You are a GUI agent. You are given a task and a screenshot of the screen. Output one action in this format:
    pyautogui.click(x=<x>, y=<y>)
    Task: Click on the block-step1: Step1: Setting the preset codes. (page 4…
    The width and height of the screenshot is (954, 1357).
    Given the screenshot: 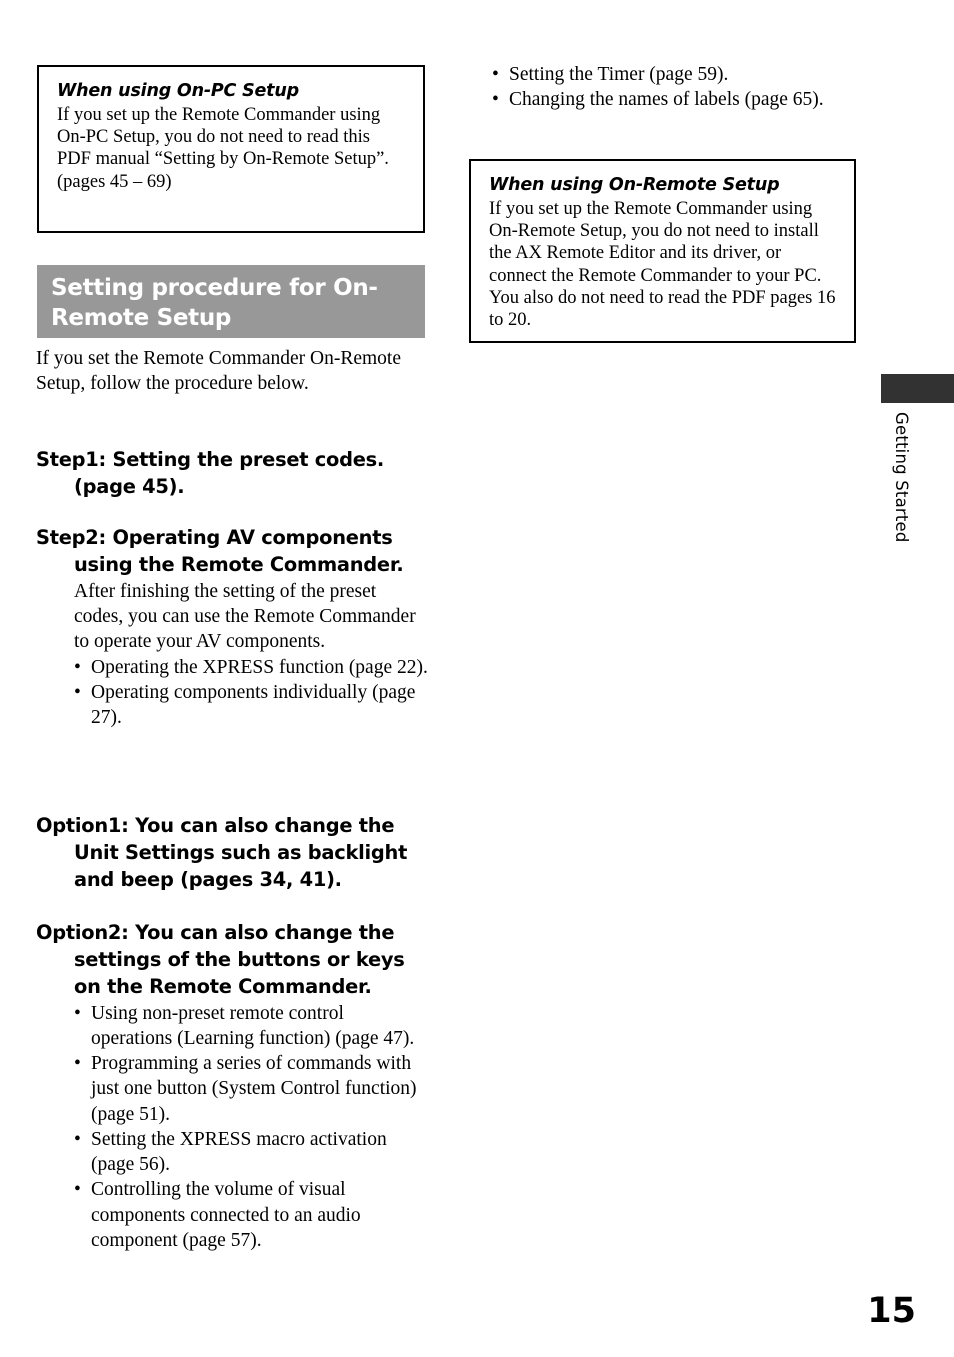 What is the action you would take?
    pyautogui.click(x=232, y=474)
    